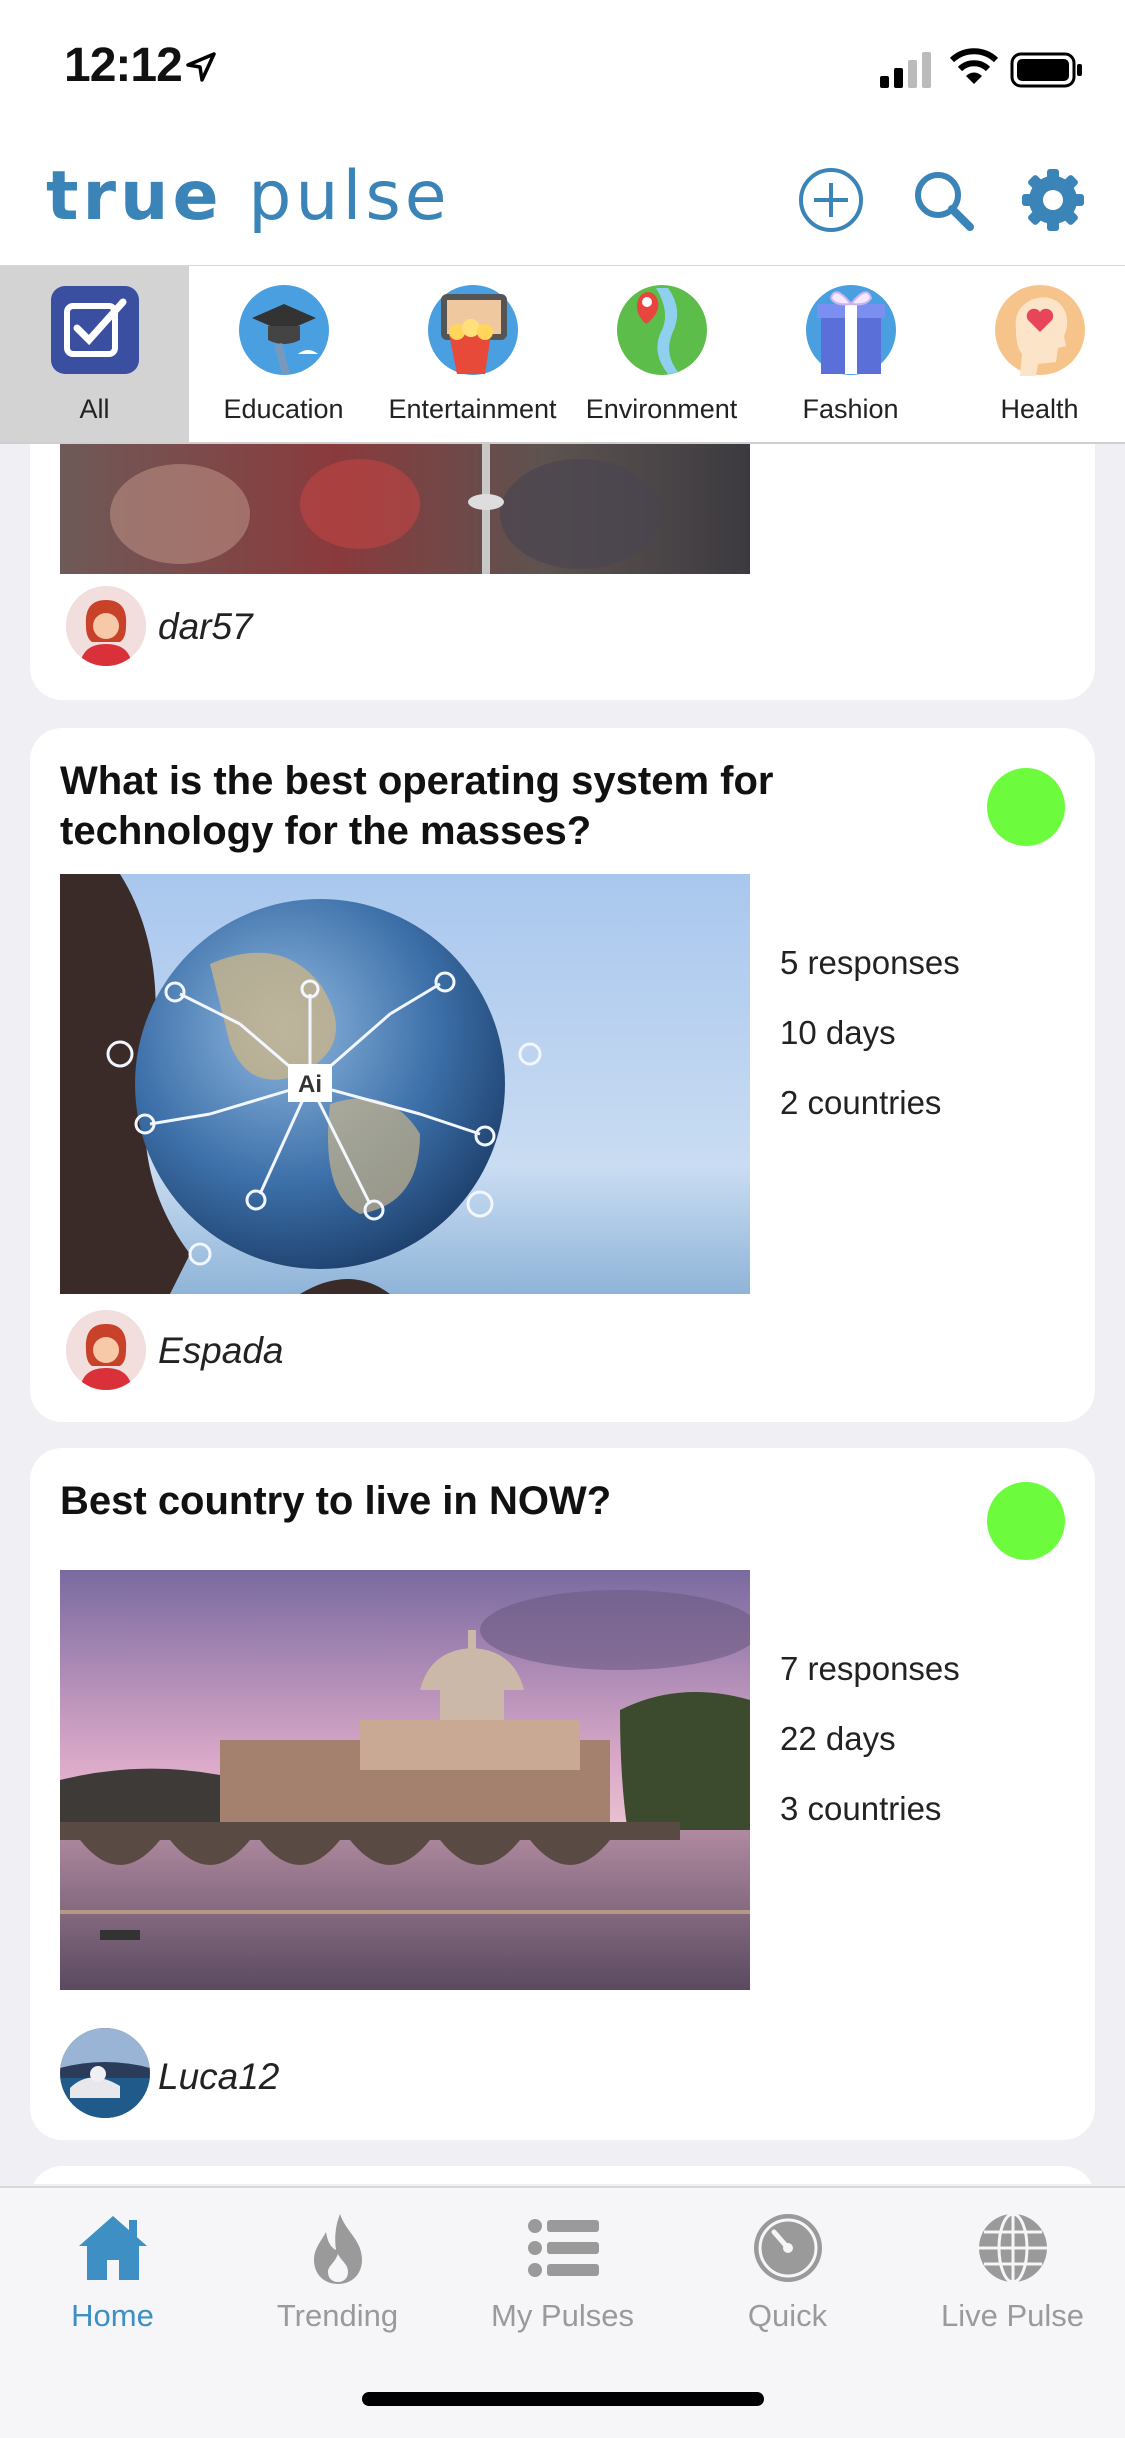 This screenshot has width=1125, height=2438. Describe the element at coordinates (1046, 70) in the screenshot. I see `battery-icon` at that location.